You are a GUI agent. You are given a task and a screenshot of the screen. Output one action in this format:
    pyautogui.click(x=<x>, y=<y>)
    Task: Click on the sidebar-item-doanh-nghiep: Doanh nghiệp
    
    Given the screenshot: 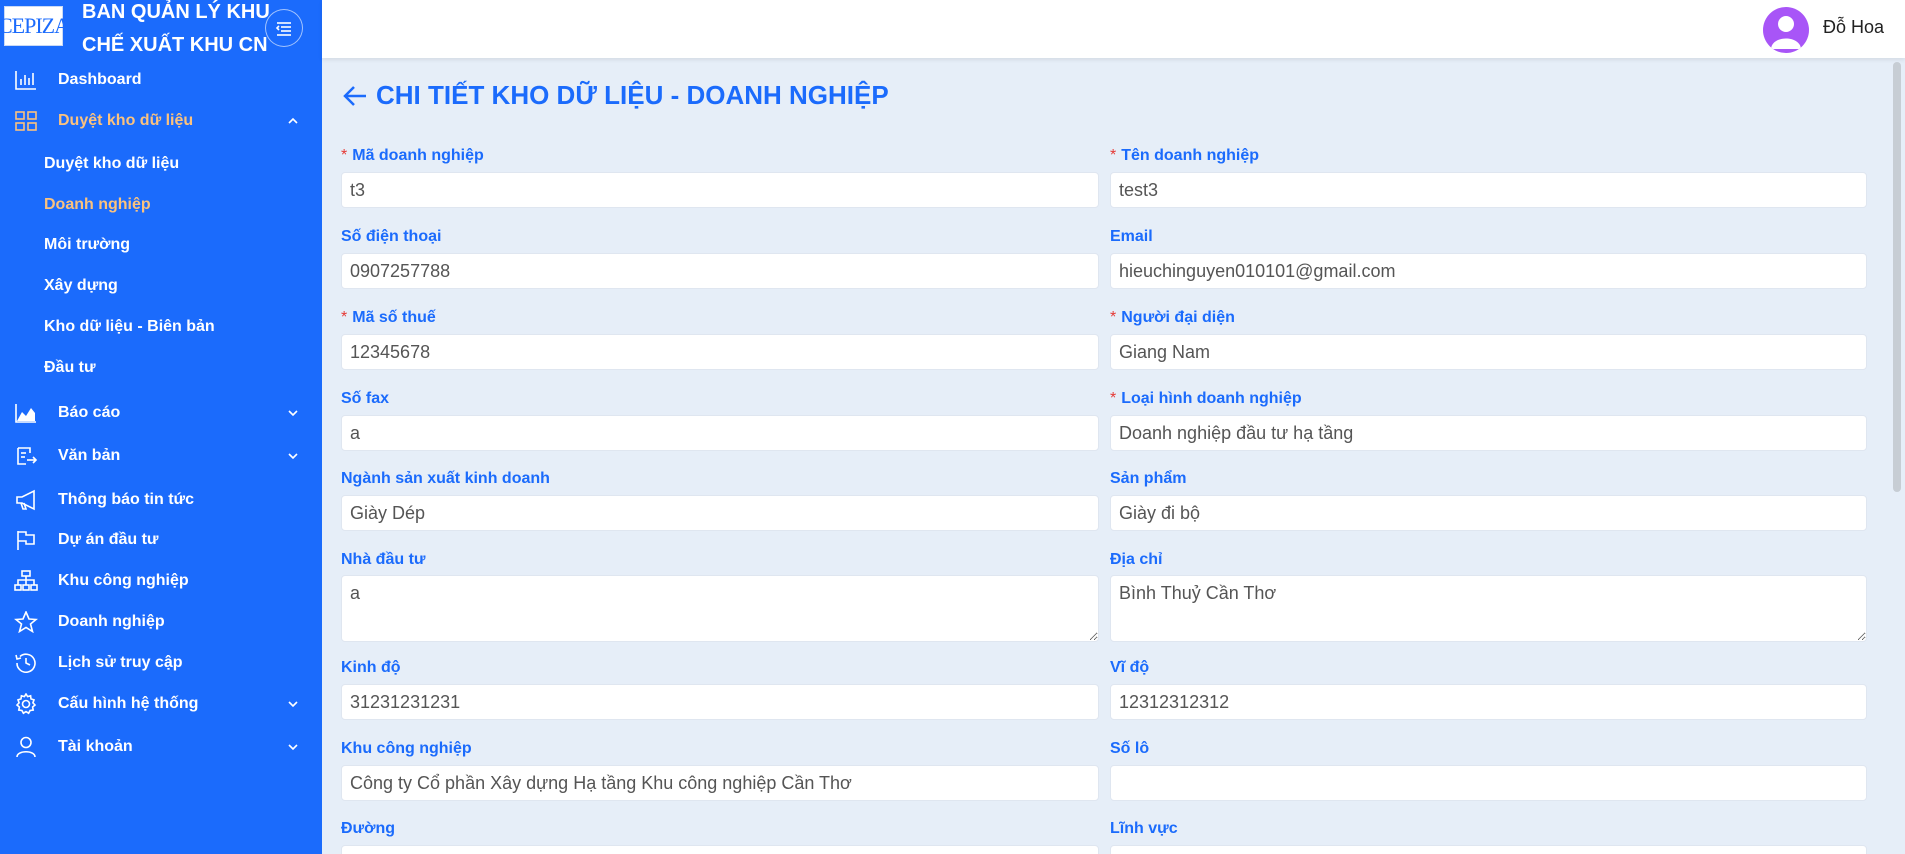 What is the action you would take?
    pyautogui.click(x=161, y=622)
    